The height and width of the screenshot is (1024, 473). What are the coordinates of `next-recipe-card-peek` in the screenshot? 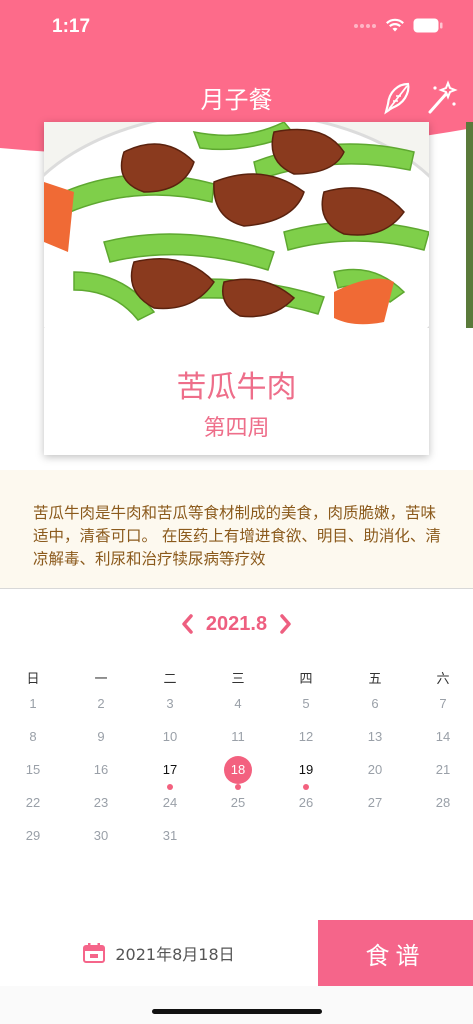 It's located at (469, 225).